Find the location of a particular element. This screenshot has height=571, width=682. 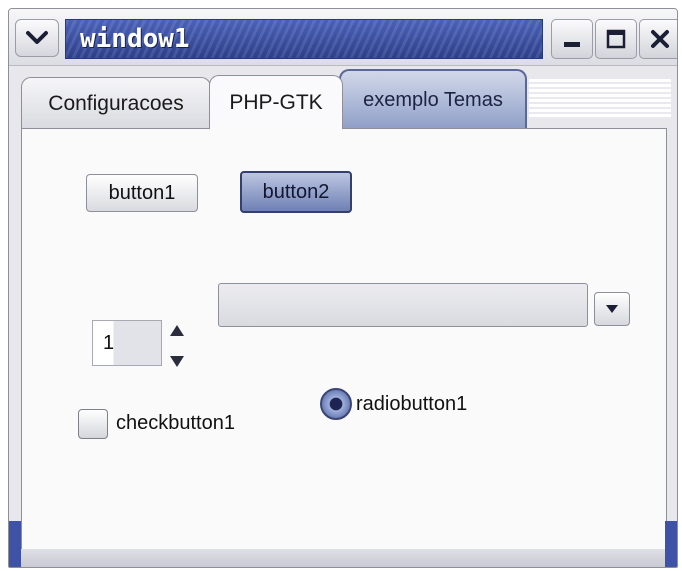

checkbutton1-box is located at coordinates (93, 424).